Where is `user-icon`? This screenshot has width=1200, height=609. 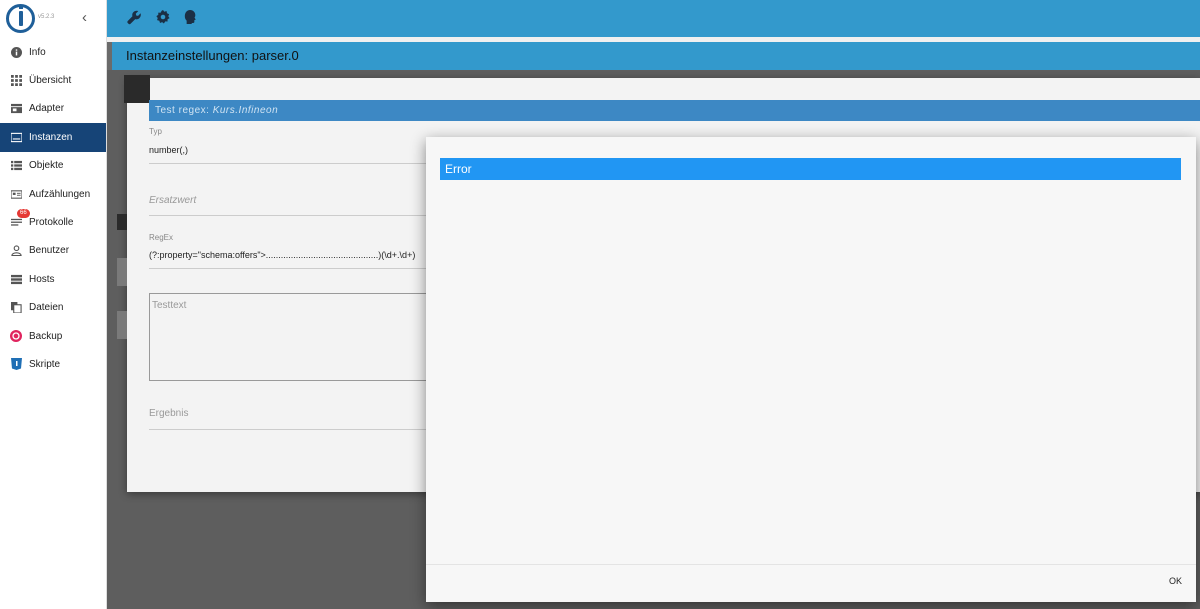
user-icon is located at coordinates (16, 251).